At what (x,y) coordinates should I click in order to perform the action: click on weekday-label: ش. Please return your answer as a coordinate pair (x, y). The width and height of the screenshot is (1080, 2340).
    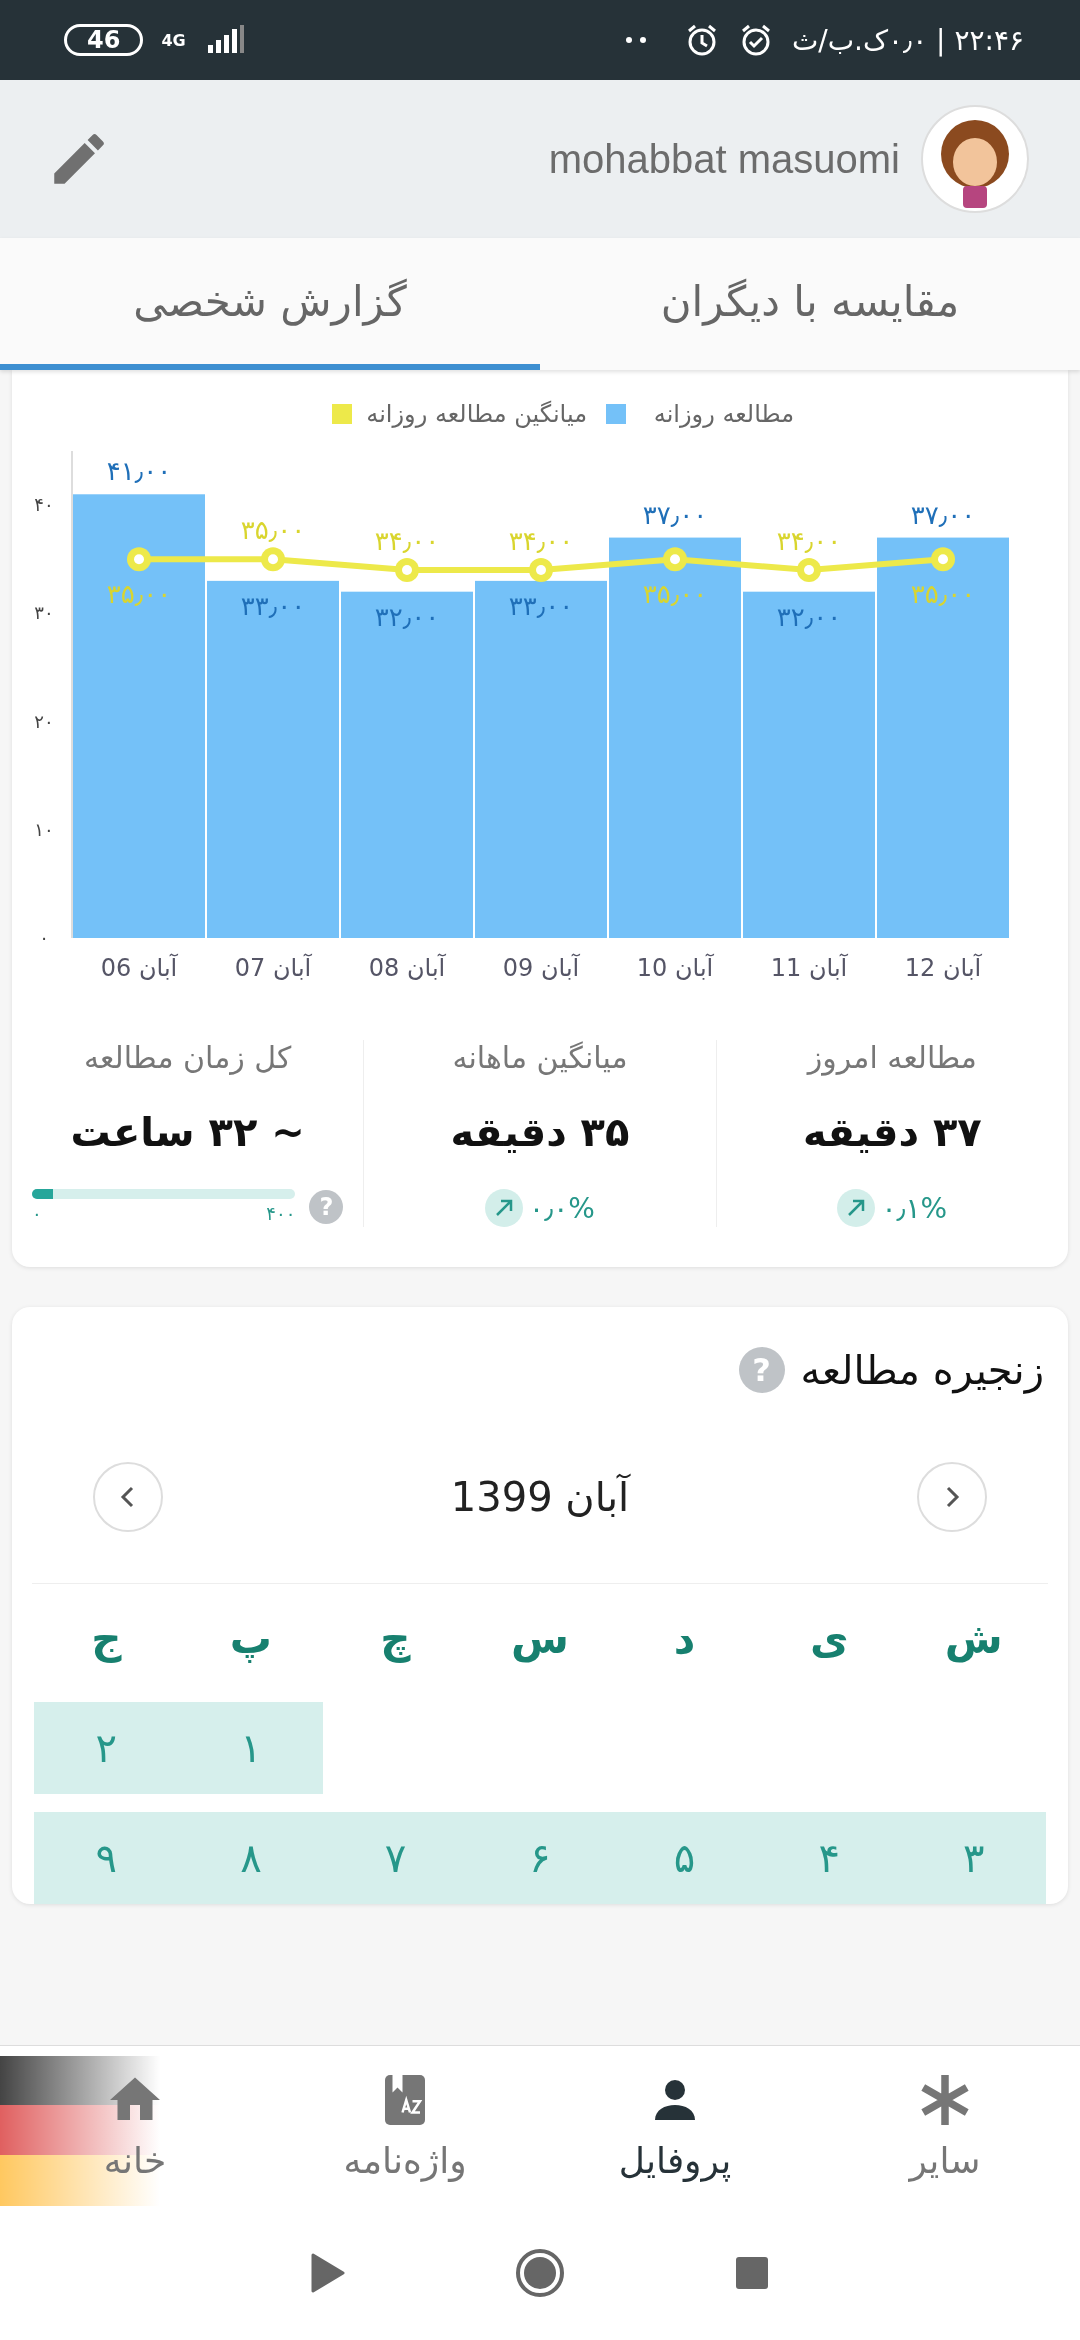
    Looking at the image, I should click on (973, 1639).